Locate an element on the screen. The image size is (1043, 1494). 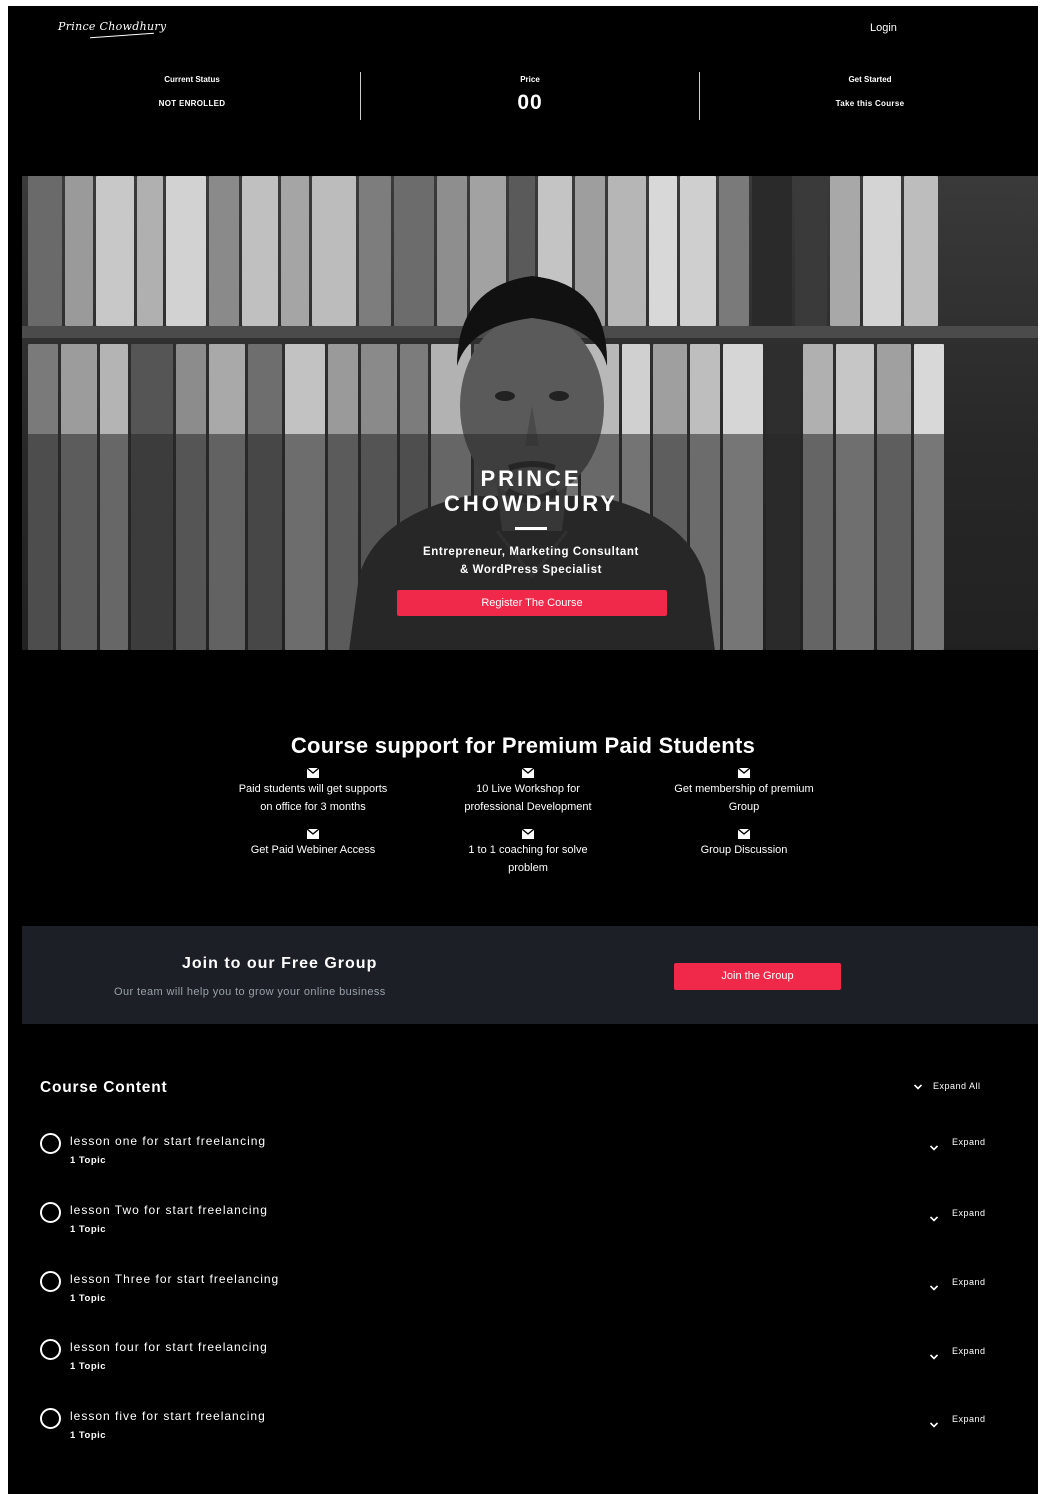
login-link: Login is located at coordinates (883, 28).